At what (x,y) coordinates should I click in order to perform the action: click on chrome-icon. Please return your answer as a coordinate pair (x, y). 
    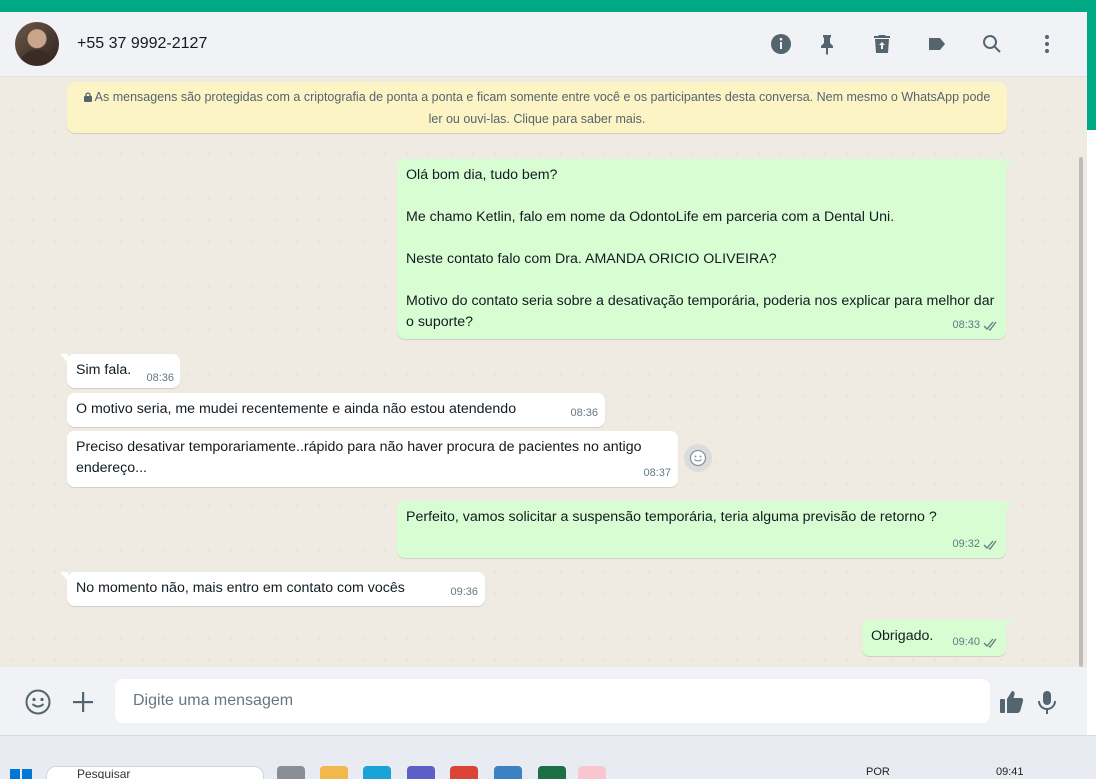
    Looking at the image, I should click on (464, 772).